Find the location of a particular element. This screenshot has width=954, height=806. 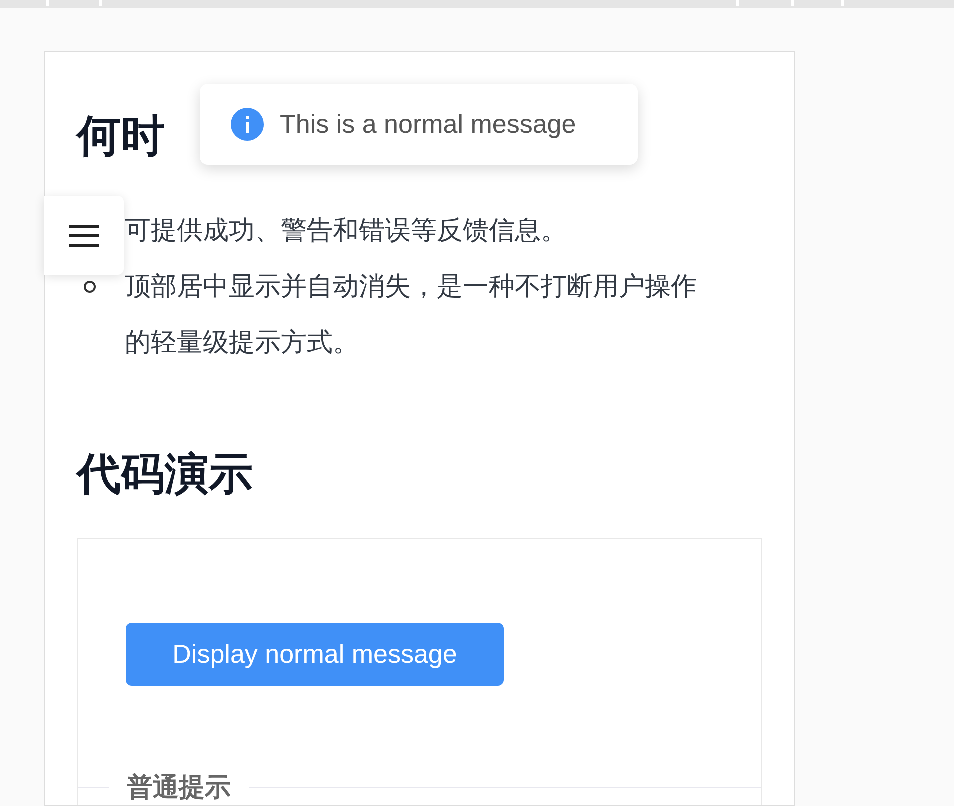

section-heading: 代码演示 is located at coordinates (165, 475).